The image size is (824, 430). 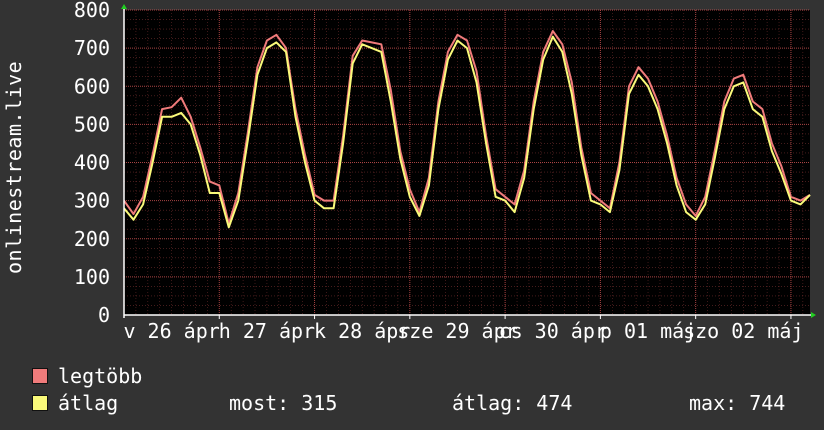 What do you see at coordinates (813, 315) in the screenshot?
I see `x-axis-arrow-icon` at bounding box center [813, 315].